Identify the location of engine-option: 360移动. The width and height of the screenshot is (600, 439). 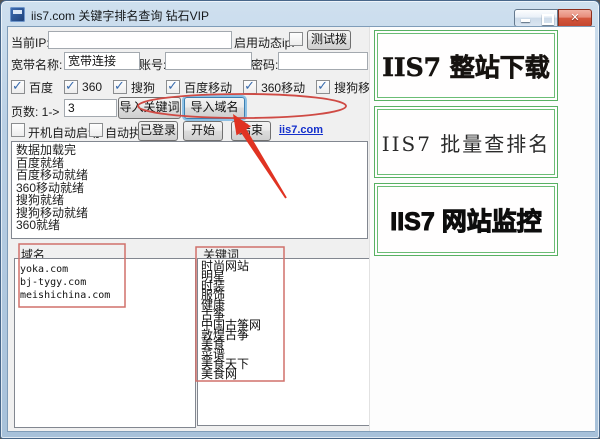
(274, 87).